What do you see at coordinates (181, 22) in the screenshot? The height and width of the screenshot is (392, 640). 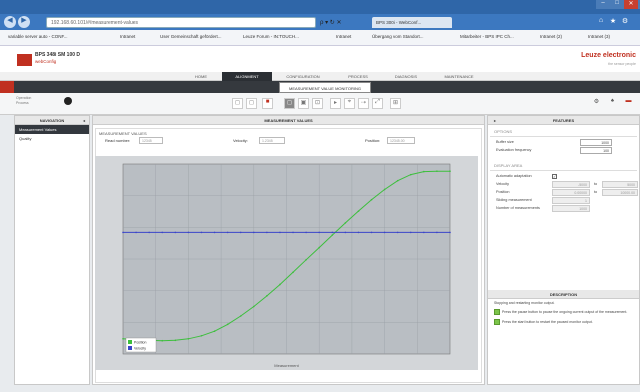 I see `address-bar: 192.168.60.101/#/measurement-values` at bounding box center [181, 22].